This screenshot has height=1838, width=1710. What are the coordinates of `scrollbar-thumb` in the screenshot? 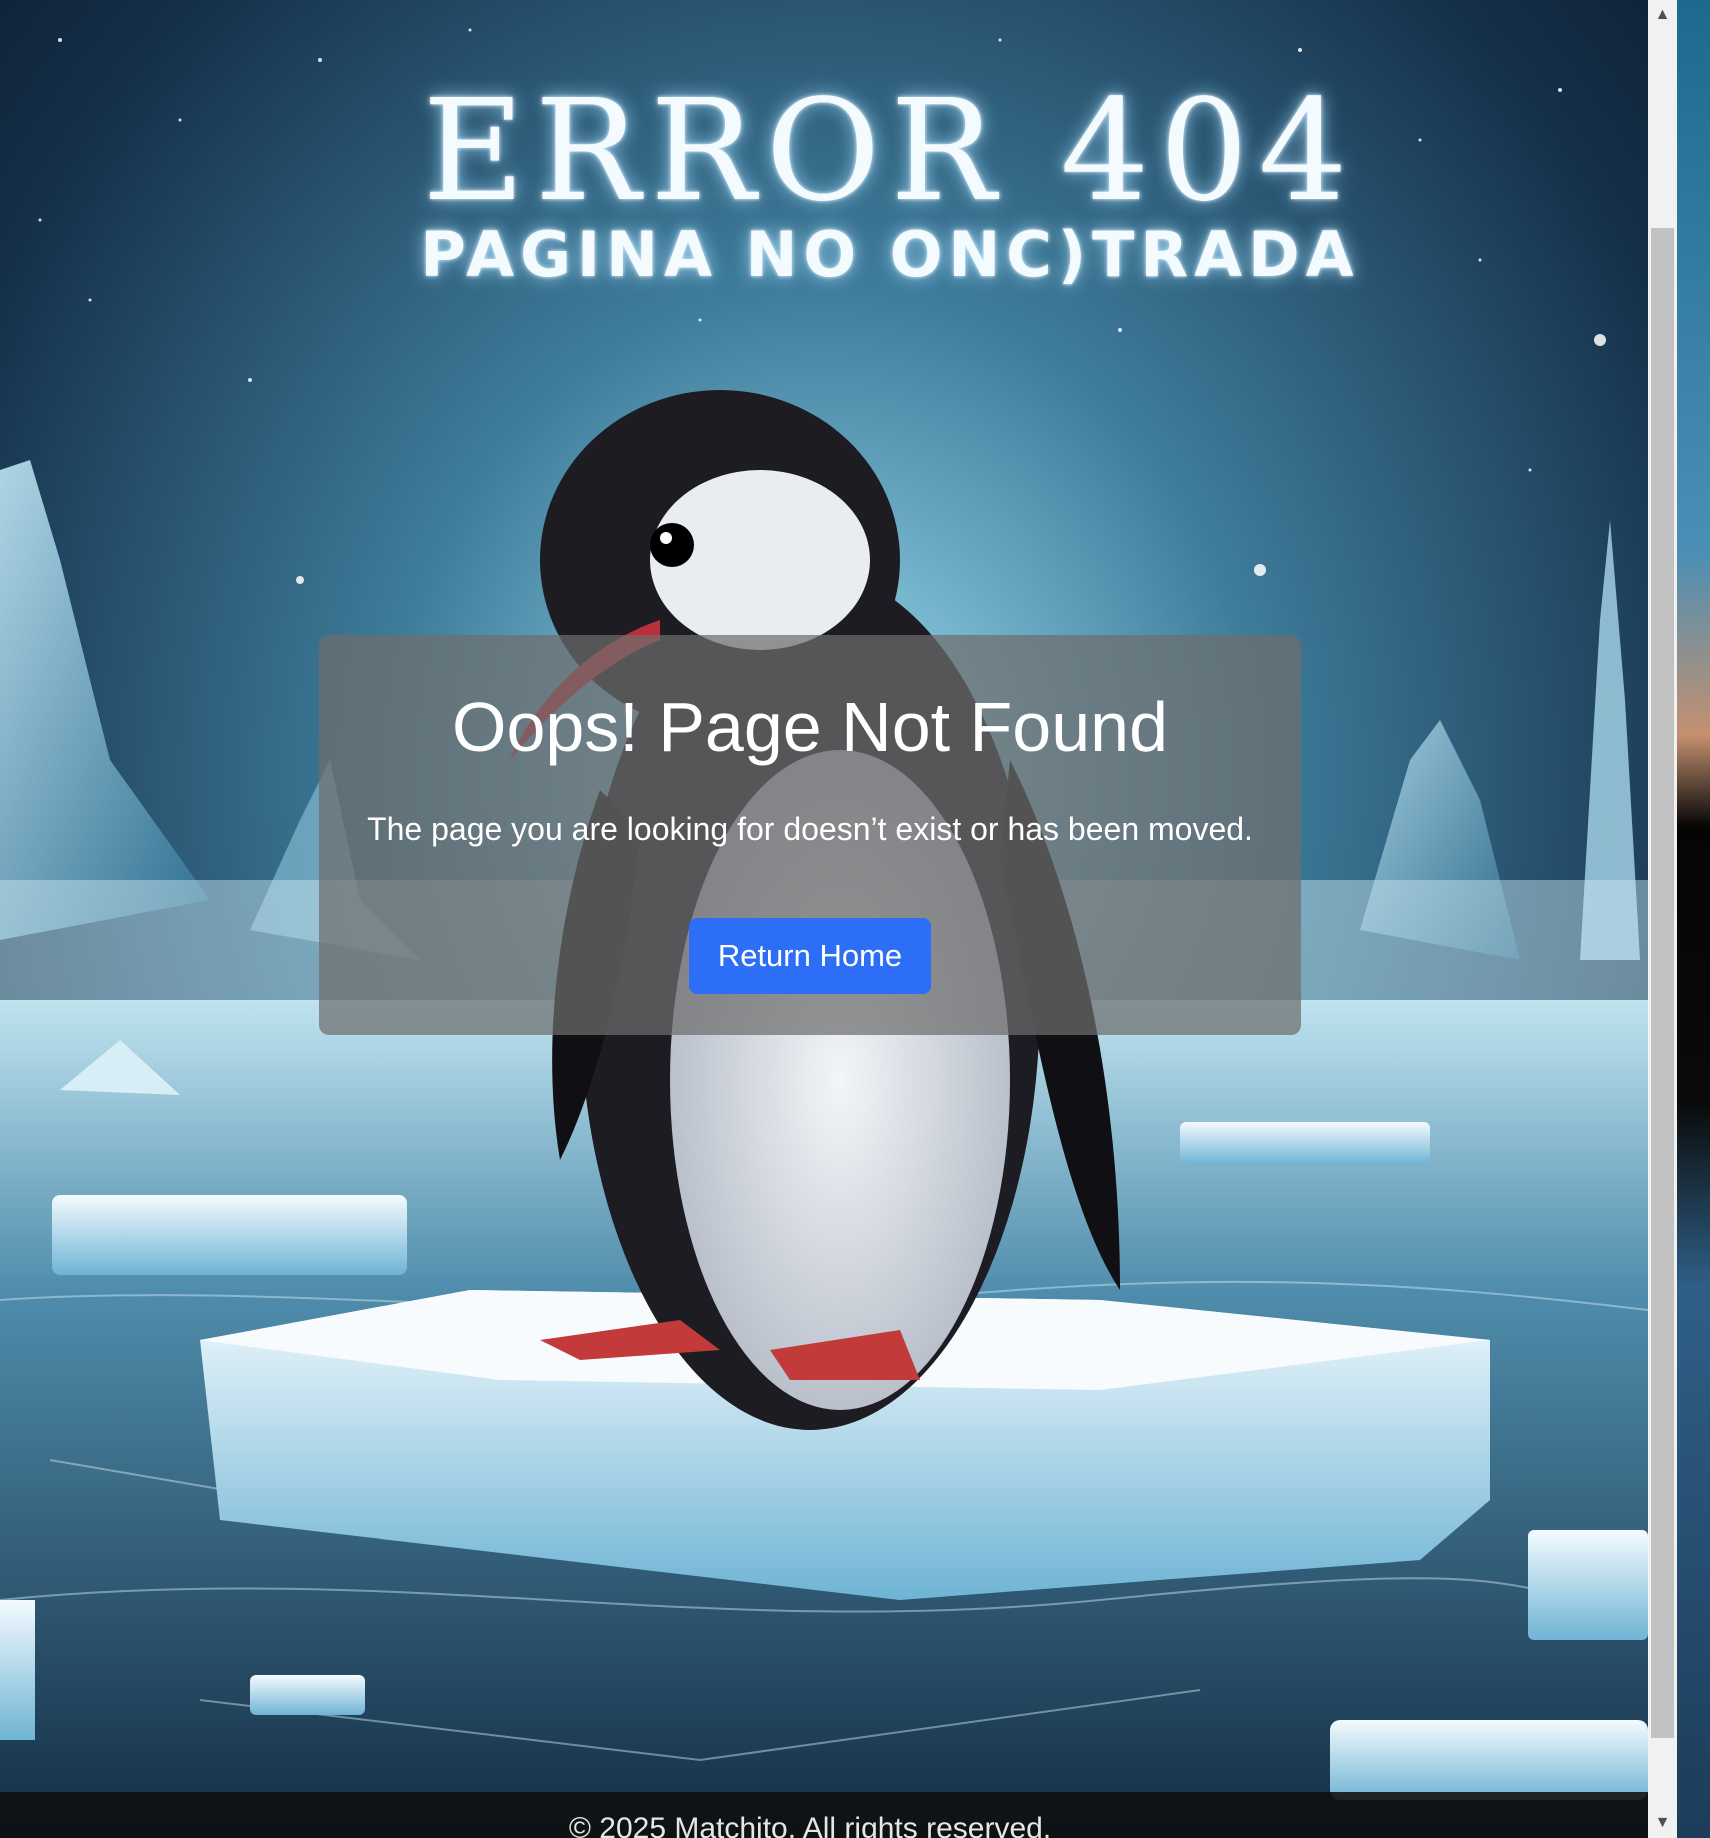 It's located at (1662, 983).